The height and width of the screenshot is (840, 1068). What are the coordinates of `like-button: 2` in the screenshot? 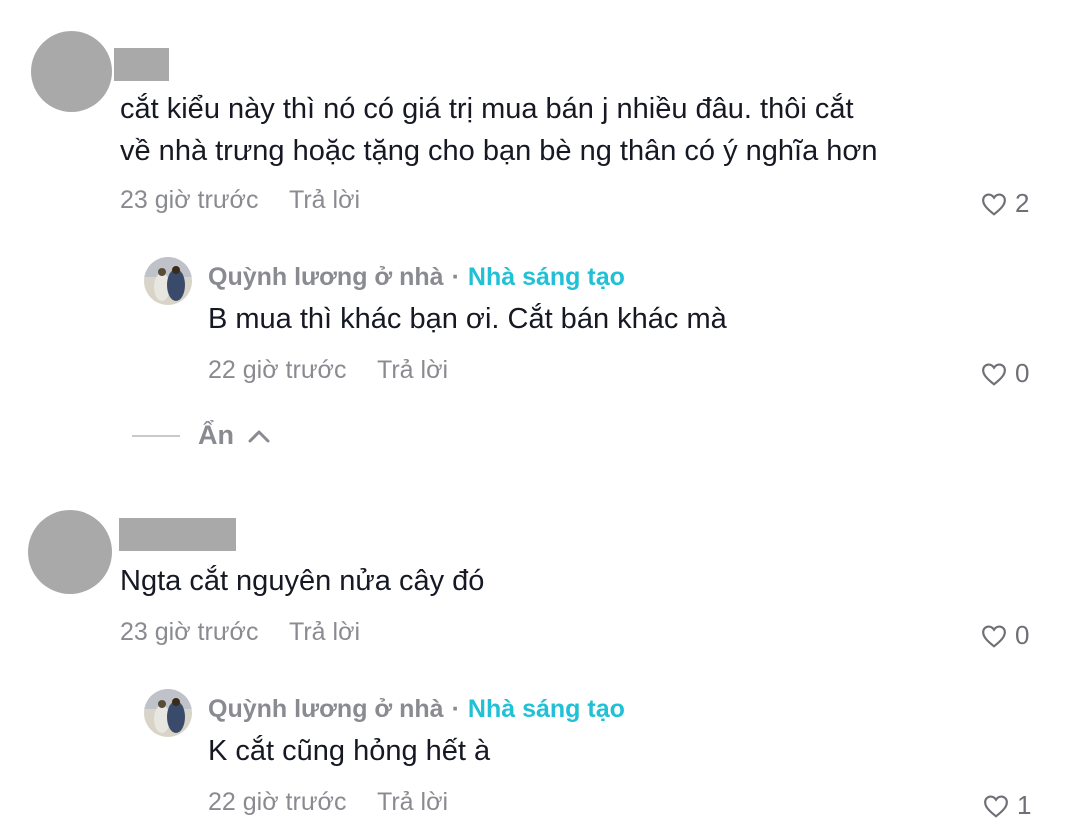 It's located at (1005, 203).